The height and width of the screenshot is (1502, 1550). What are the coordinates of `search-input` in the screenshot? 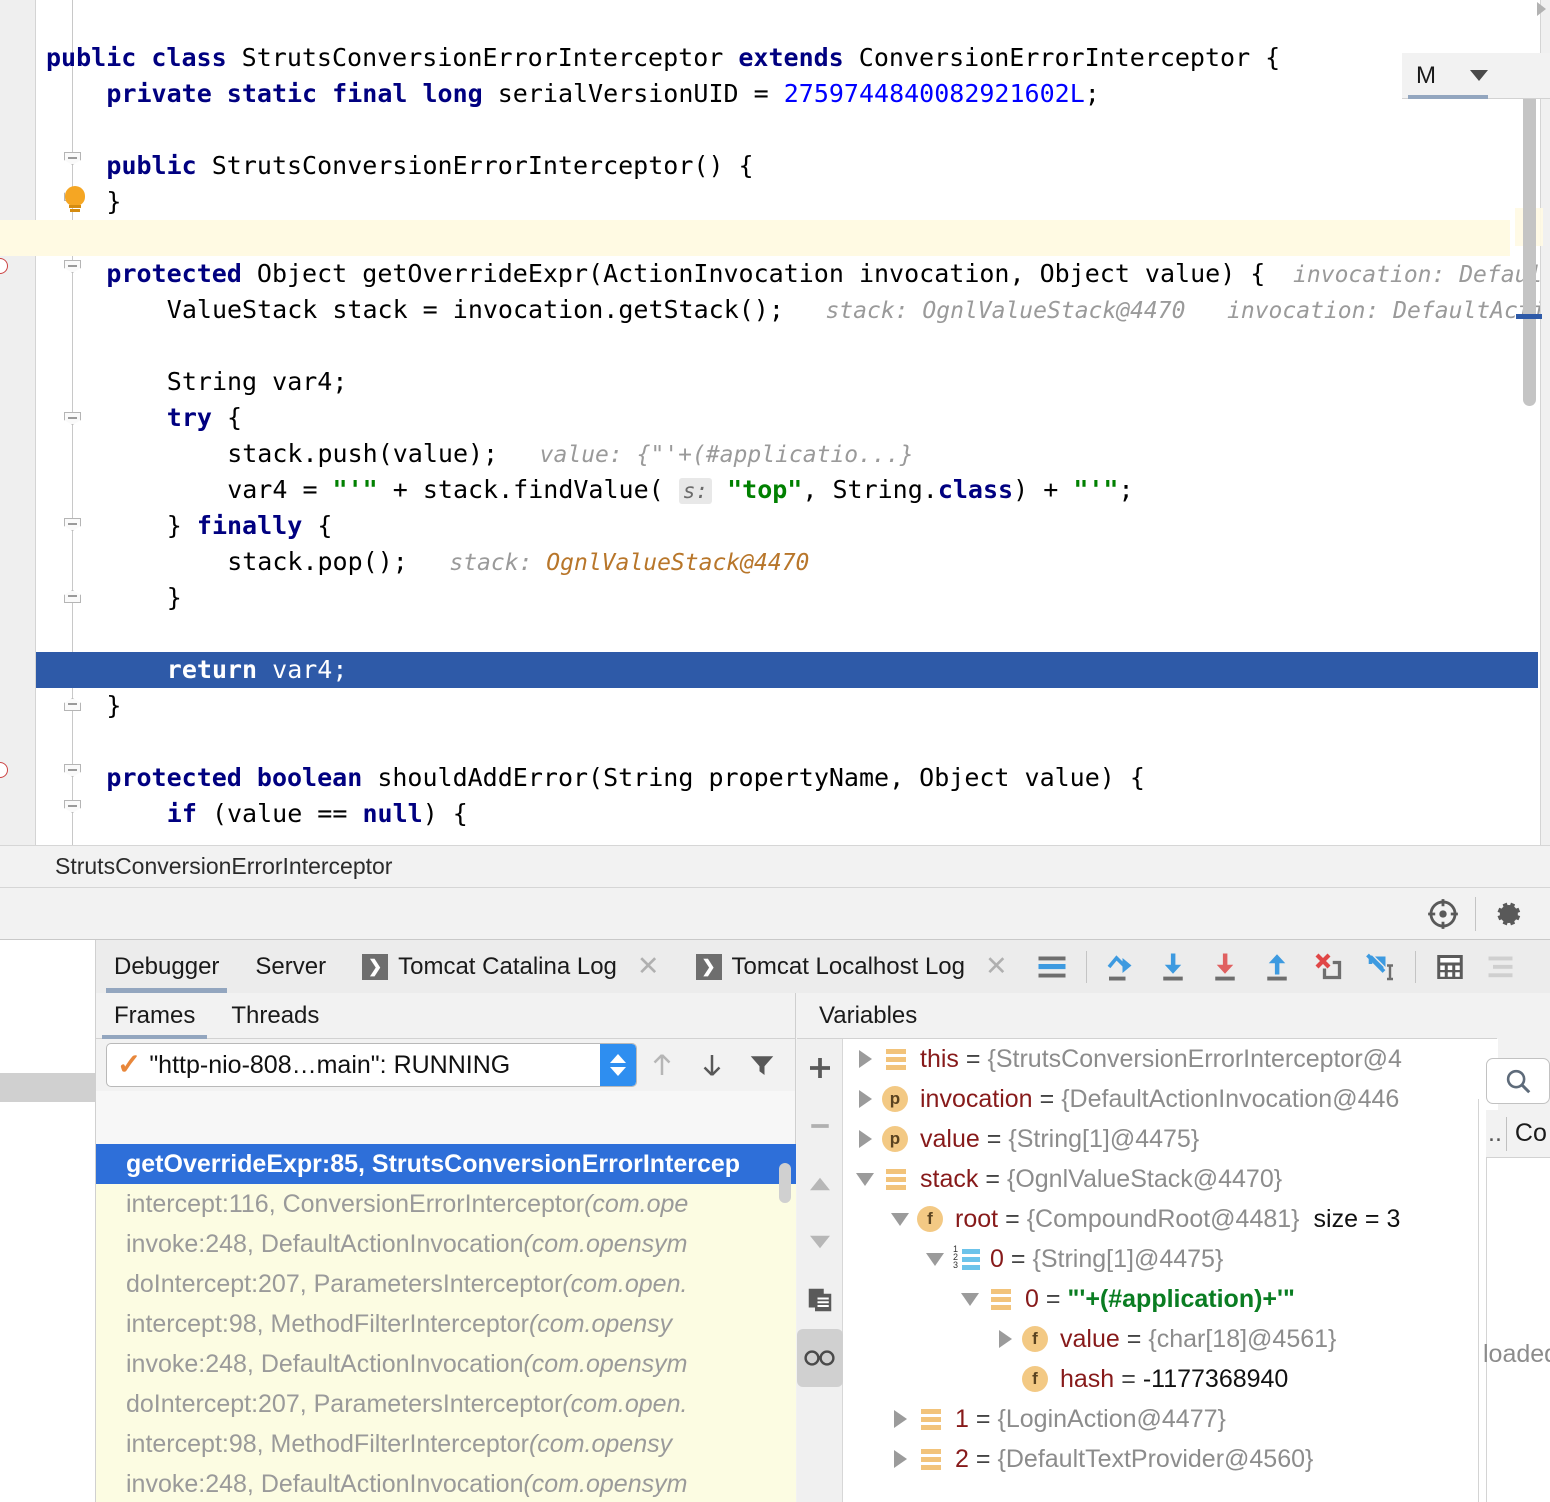 It's located at (1518, 1081).